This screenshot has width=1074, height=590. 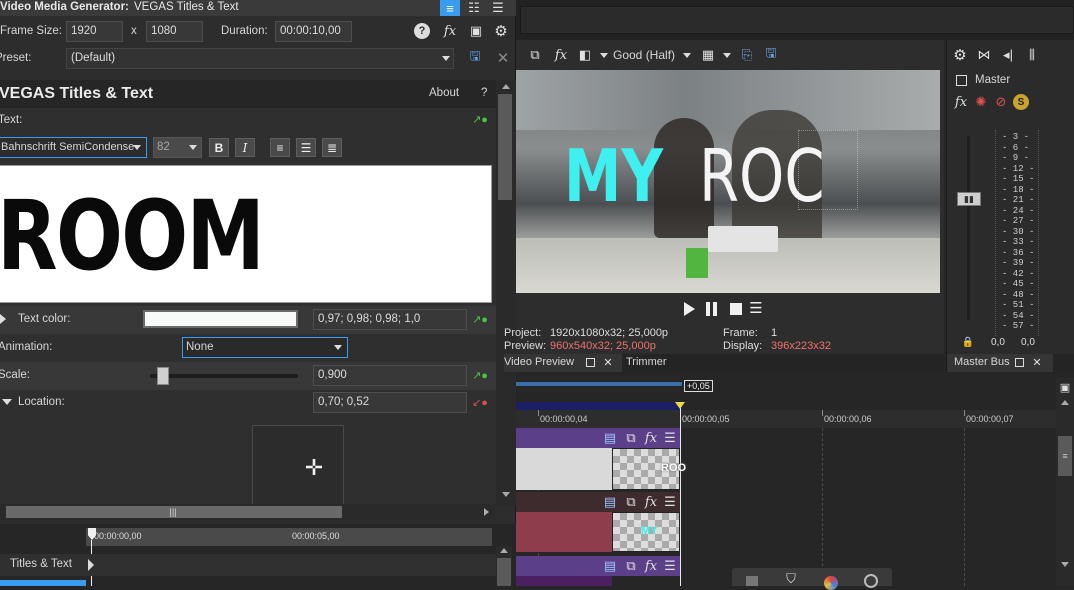 What do you see at coordinates (260, 58) in the screenshot?
I see `preset-dropdown: (Default)` at bounding box center [260, 58].